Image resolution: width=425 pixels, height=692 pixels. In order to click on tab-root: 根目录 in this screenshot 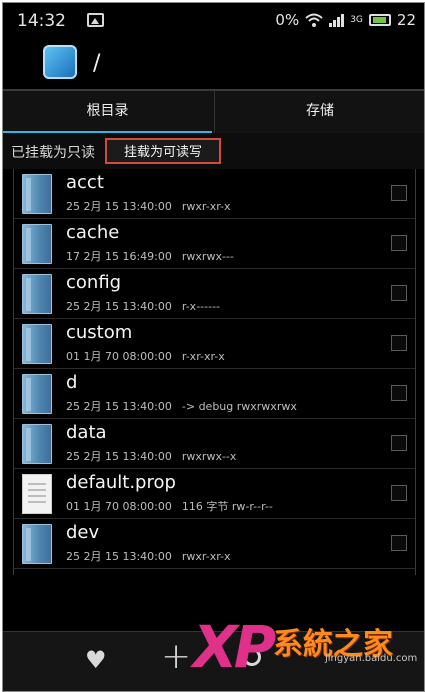, I will do `click(107, 113)`.